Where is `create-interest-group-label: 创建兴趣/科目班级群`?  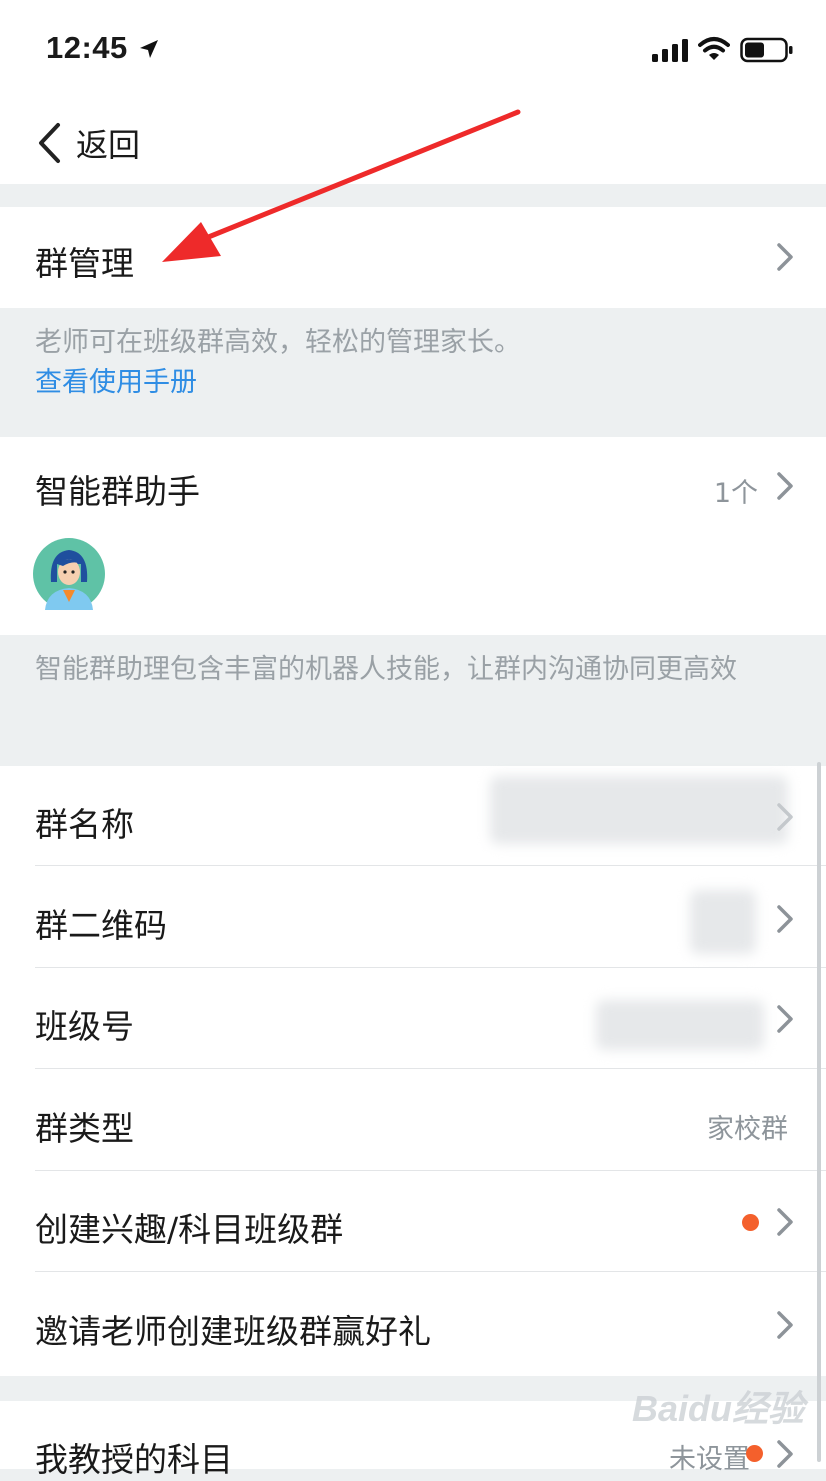 create-interest-group-label: 创建兴趣/科目班级群 is located at coordinates (189, 1229).